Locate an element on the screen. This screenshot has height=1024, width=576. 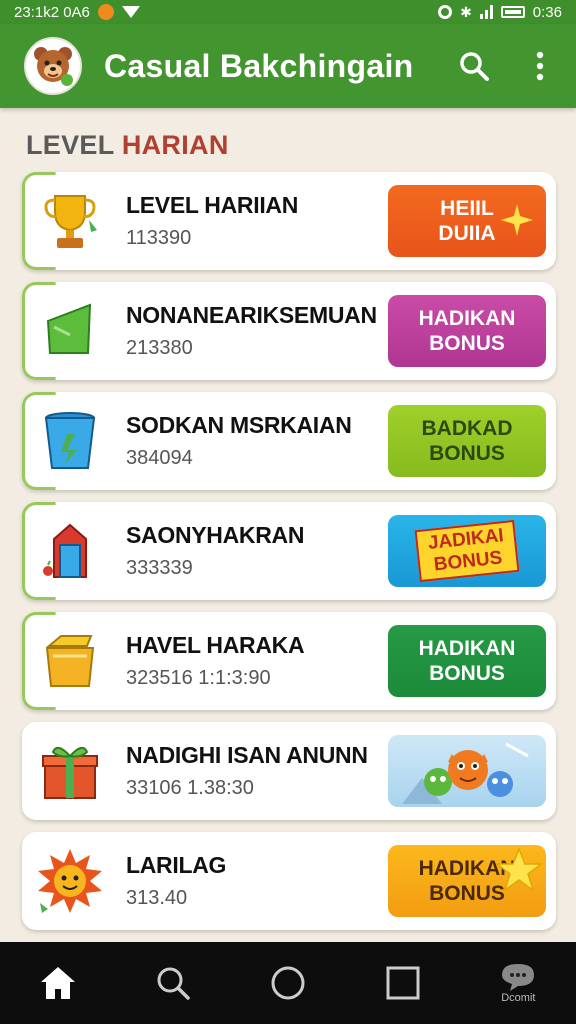
nav-chat-button: Dcomit is located at coordinates (518, 983).